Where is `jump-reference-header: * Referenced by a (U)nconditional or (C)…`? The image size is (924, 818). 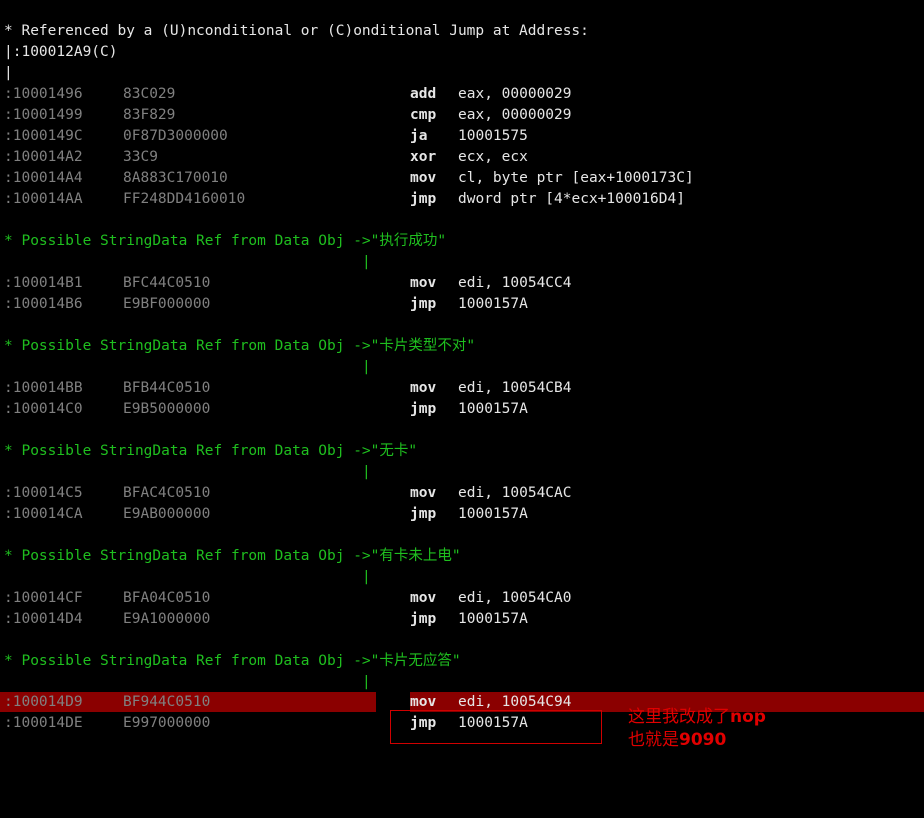
jump-reference-header: * Referenced by a (U)nconditional or (C)… is located at coordinates (296, 31).